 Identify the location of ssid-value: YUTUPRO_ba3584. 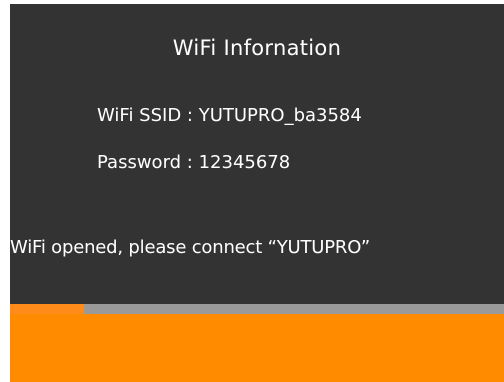
(280, 115).